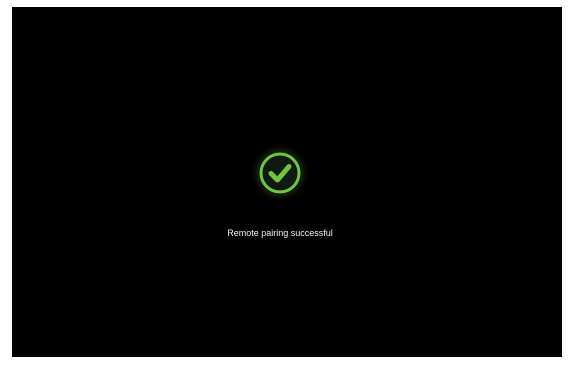 The height and width of the screenshot is (365, 576). I want to click on checkmark-icon, so click(280, 173).